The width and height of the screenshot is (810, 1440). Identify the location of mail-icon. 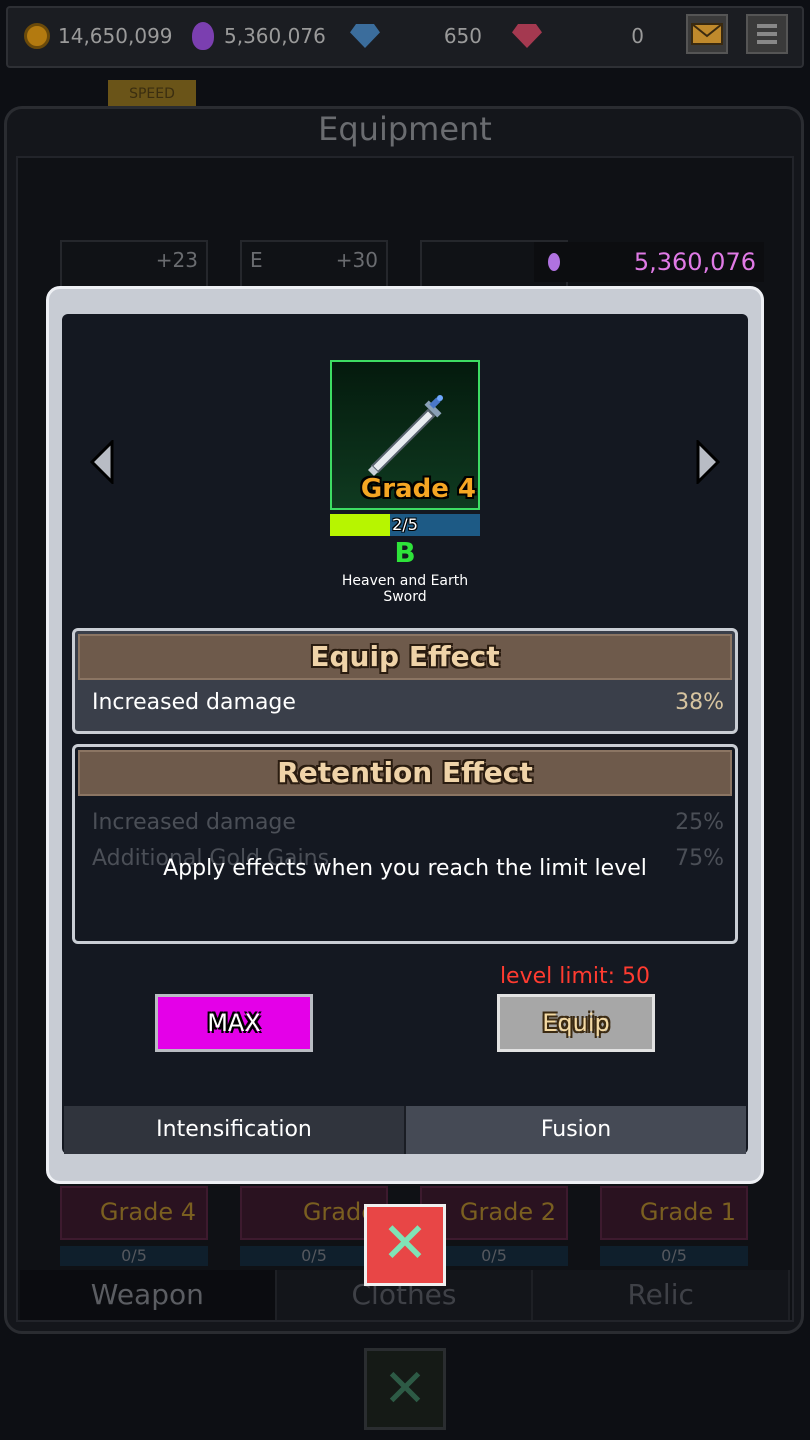
(707, 34).